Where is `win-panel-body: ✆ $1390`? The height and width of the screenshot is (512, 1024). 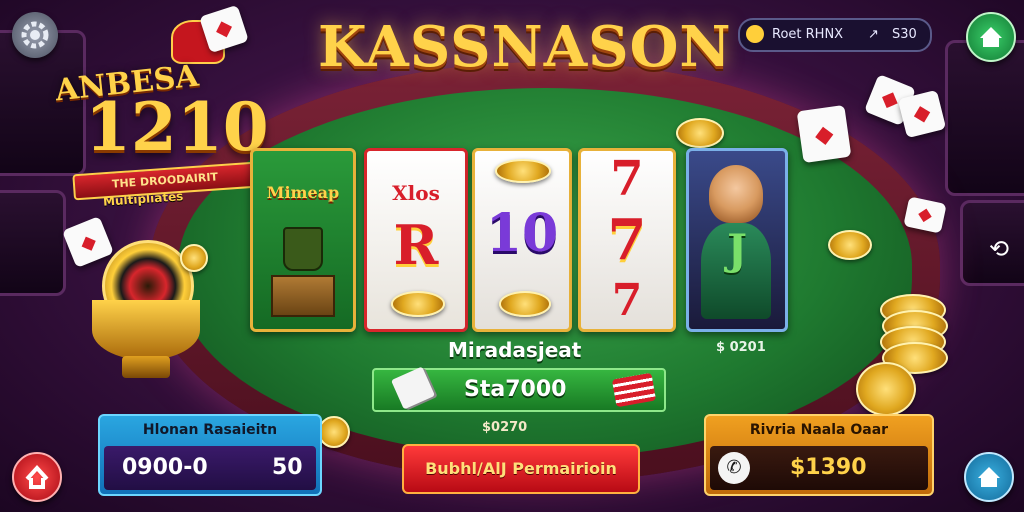 win-panel-body: ✆ $1390 is located at coordinates (819, 468).